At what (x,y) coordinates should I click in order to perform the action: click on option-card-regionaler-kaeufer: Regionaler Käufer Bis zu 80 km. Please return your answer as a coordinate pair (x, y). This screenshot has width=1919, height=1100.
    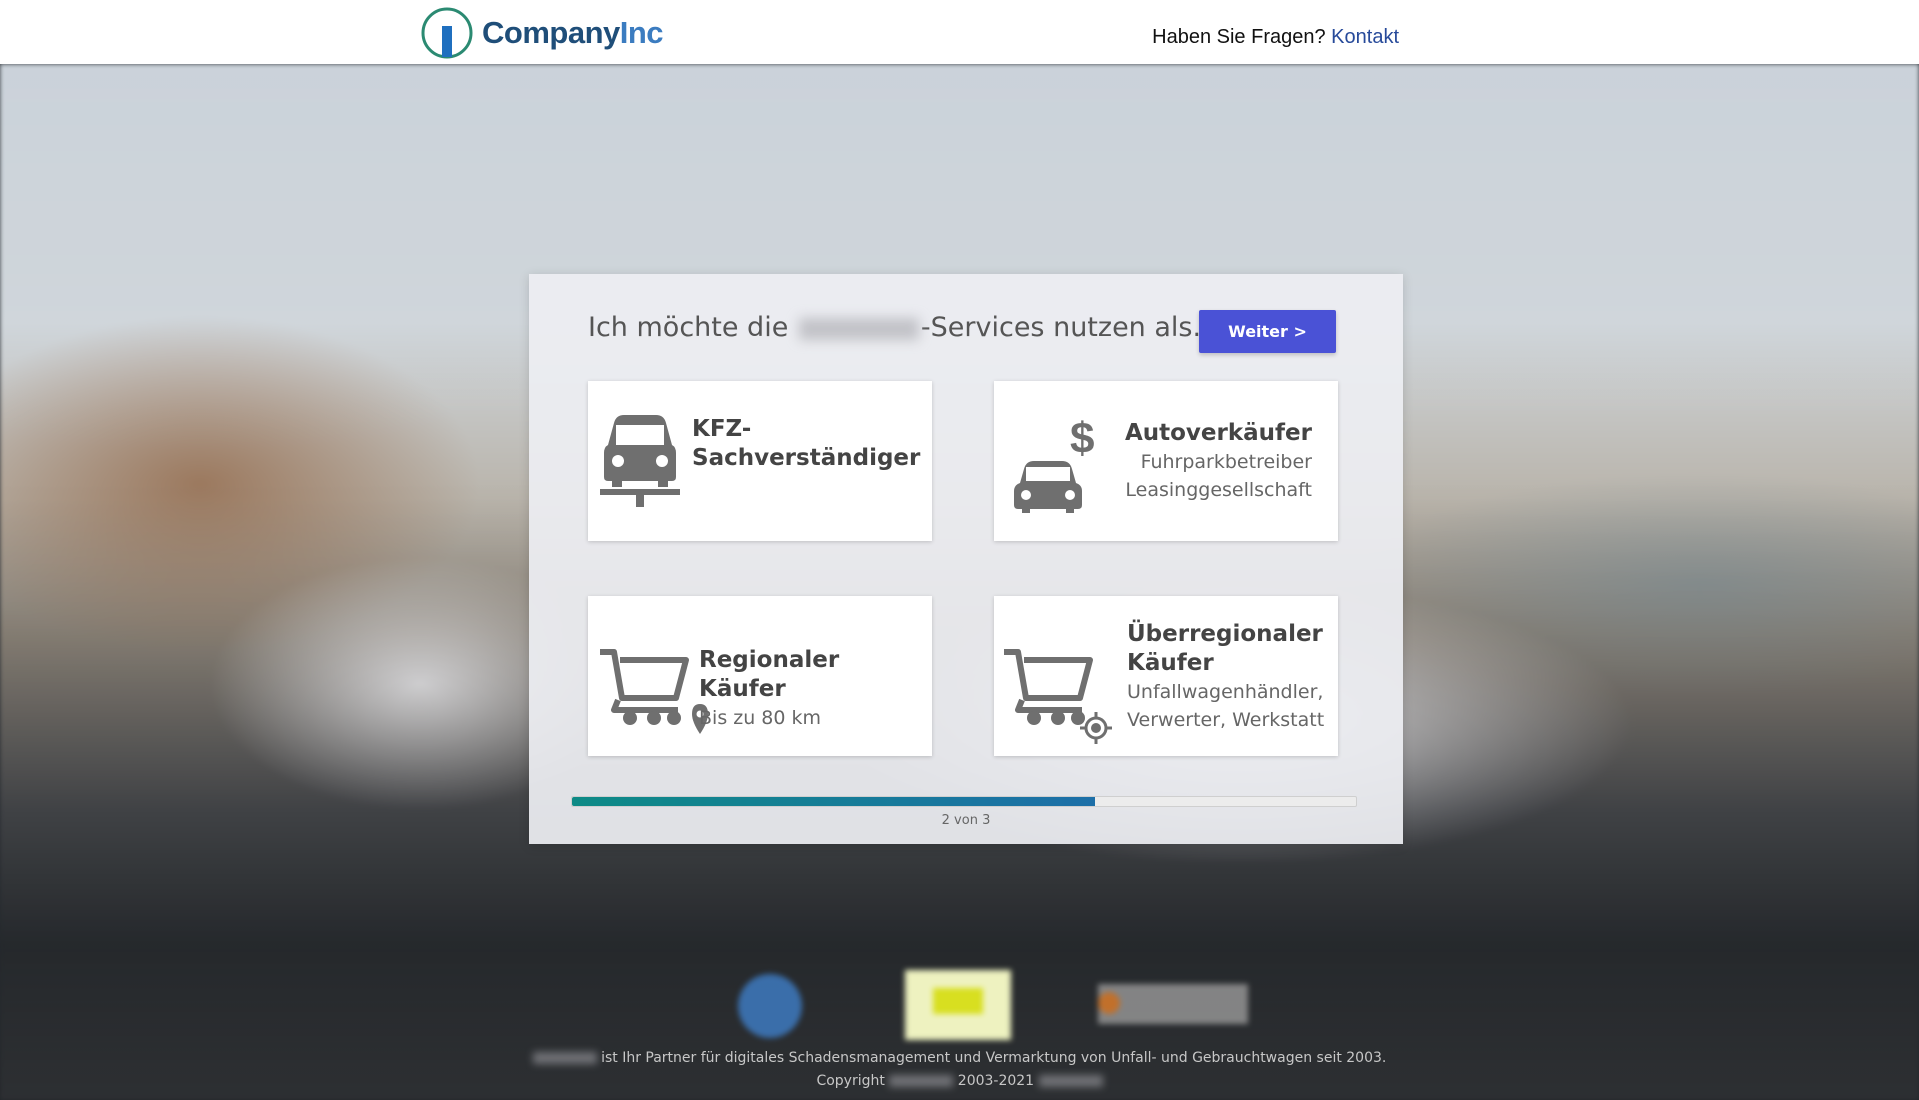
    Looking at the image, I should click on (760, 676).